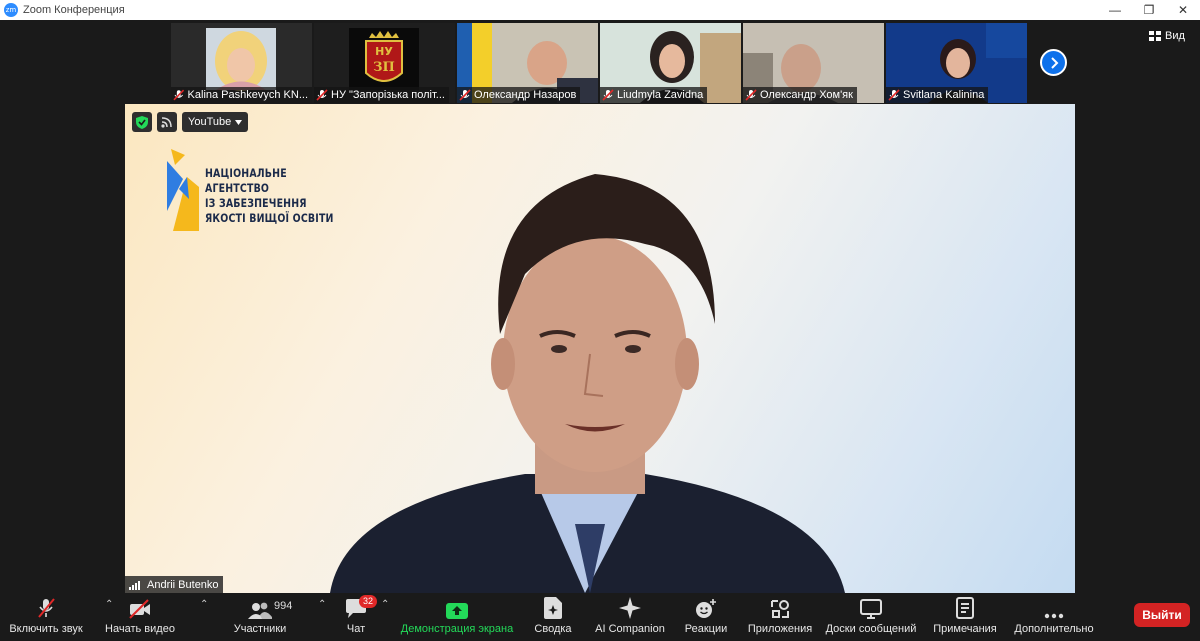 Image resolution: width=1200 pixels, height=641 pixels. I want to click on participant-tile: Олександр Хом'як, so click(813, 63).